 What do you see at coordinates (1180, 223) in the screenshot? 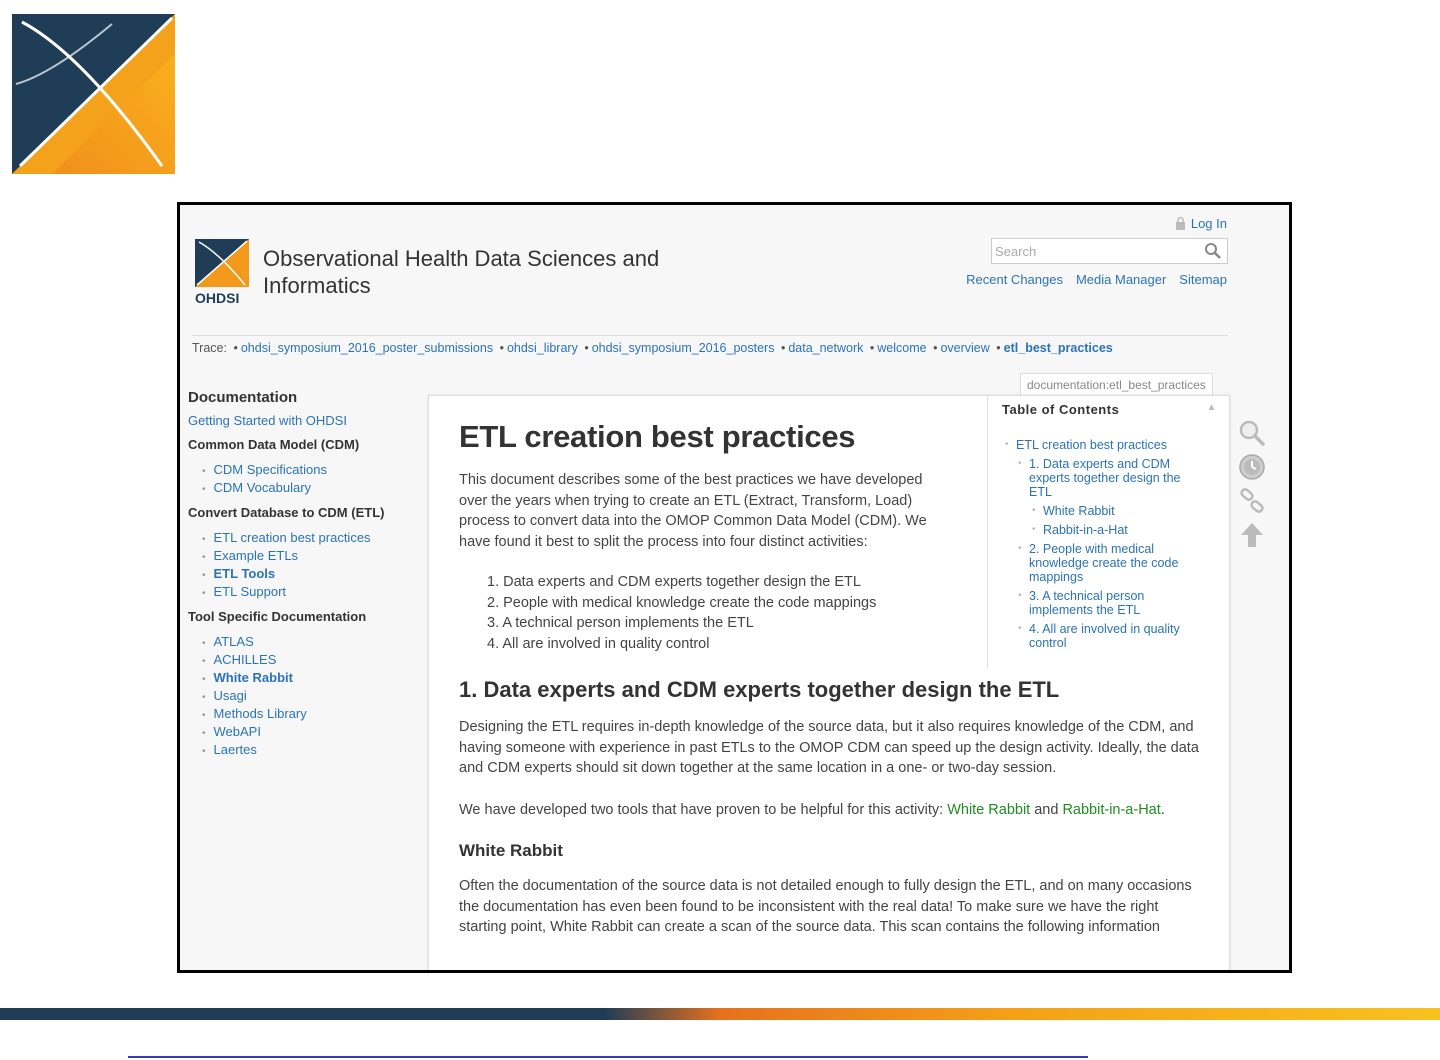
I see `lock-icon` at bounding box center [1180, 223].